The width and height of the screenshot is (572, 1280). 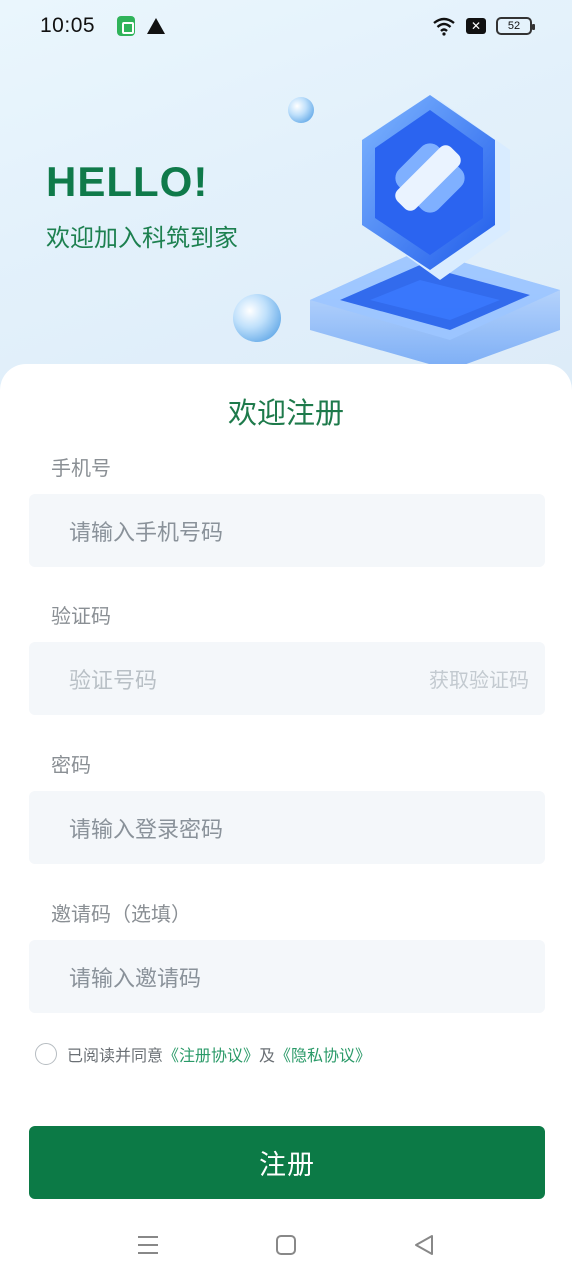 What do you see at coordinates (267, 1055) in the screenshot?
I see `agree-and: 及` at bounding box center [267, 1055].